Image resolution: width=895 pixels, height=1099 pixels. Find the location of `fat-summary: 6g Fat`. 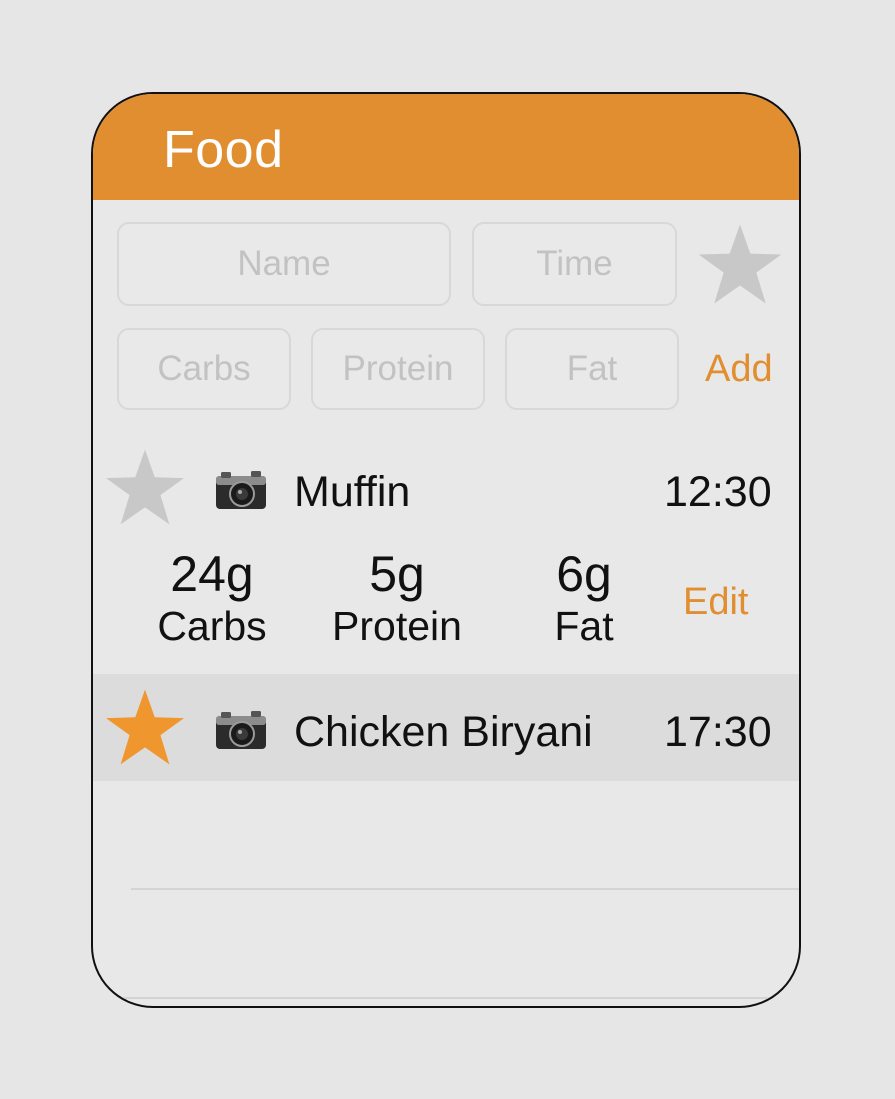

fat-summary: 6g Fat is located at coordinates (584, 598).